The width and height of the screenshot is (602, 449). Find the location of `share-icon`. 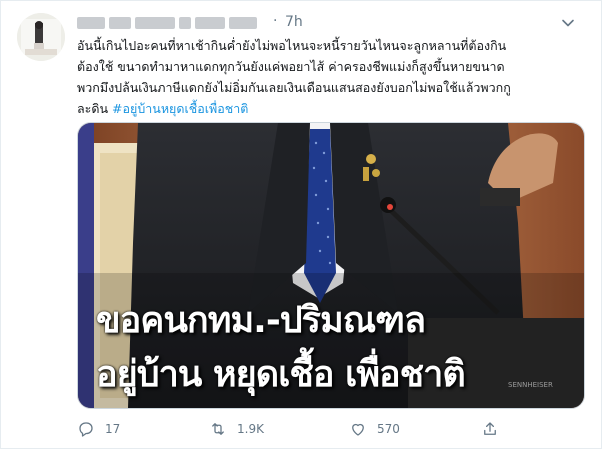

share-icon is located at coordinates (490, 428).